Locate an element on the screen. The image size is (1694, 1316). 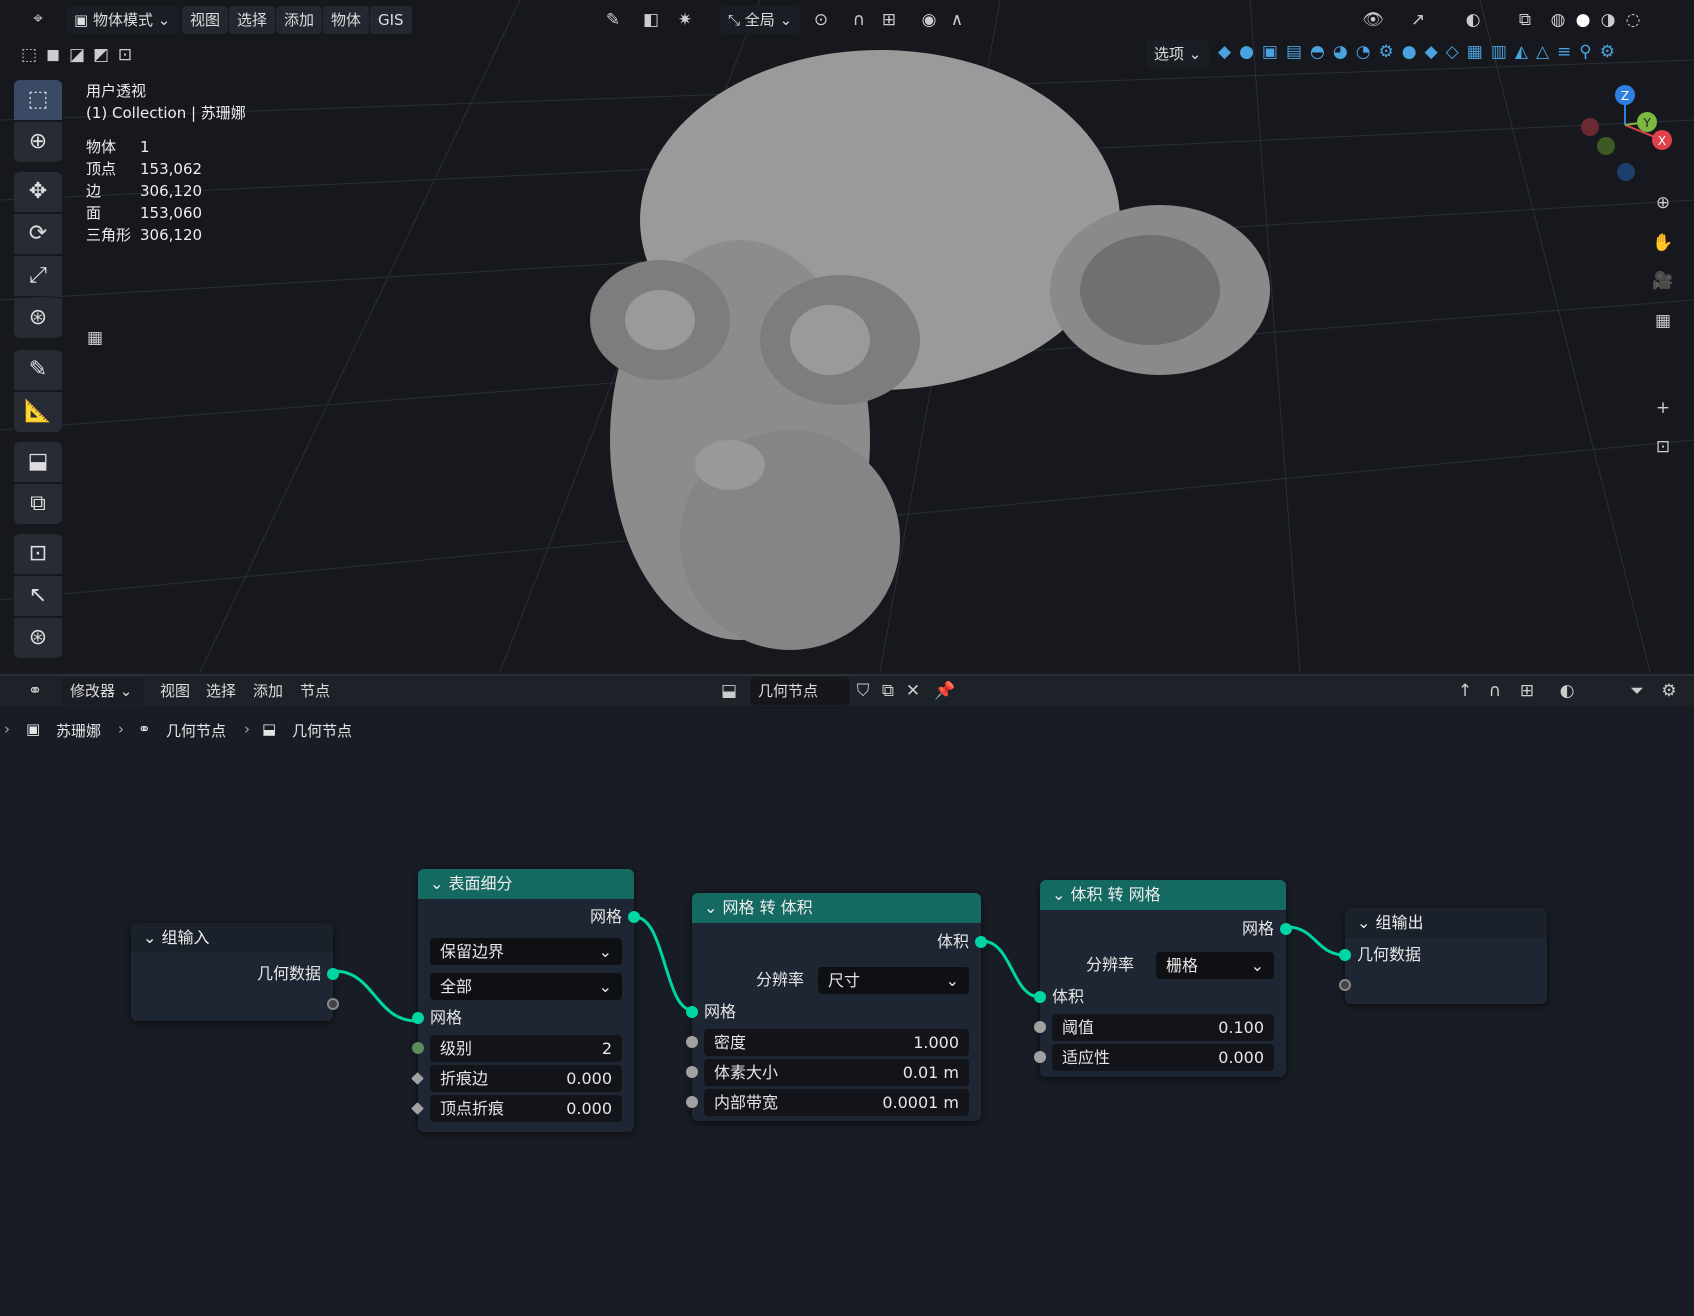
menu-gis: GIS is located at coordinates (391, 20).